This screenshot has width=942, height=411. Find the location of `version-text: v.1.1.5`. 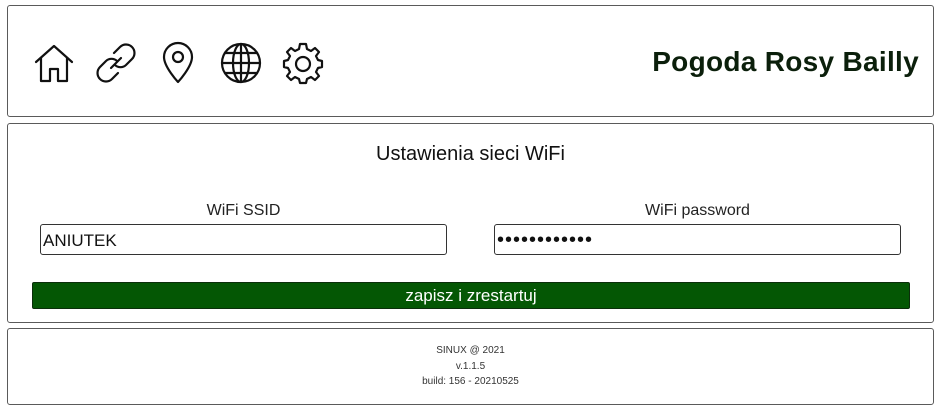

version-text: v.1.1.5 is located at coordinates (470, 366).